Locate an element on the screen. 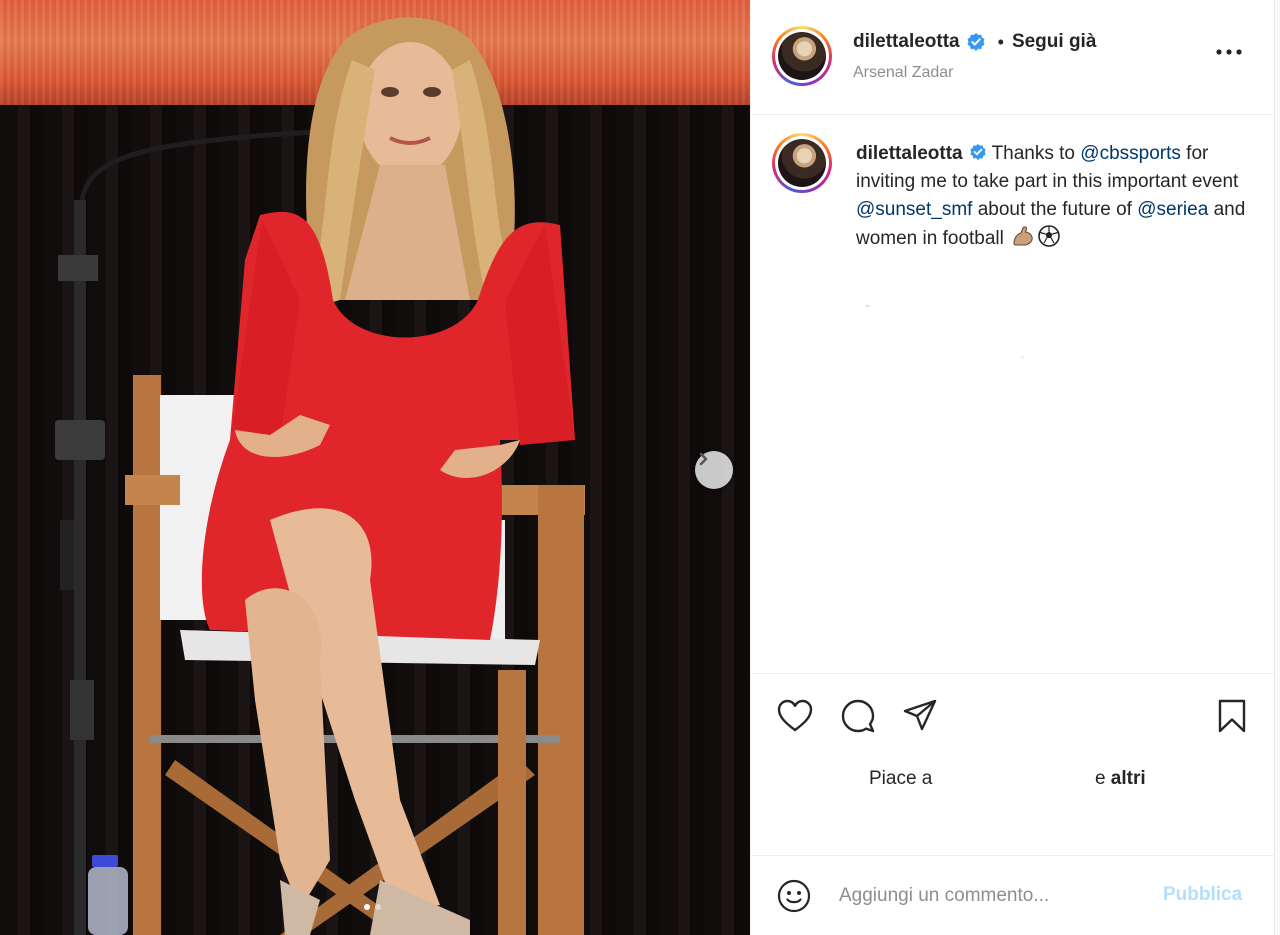 Image resolution: width=1280 pixels, height=935 pixels. carousel-dot is located at coordinates (378, 907).